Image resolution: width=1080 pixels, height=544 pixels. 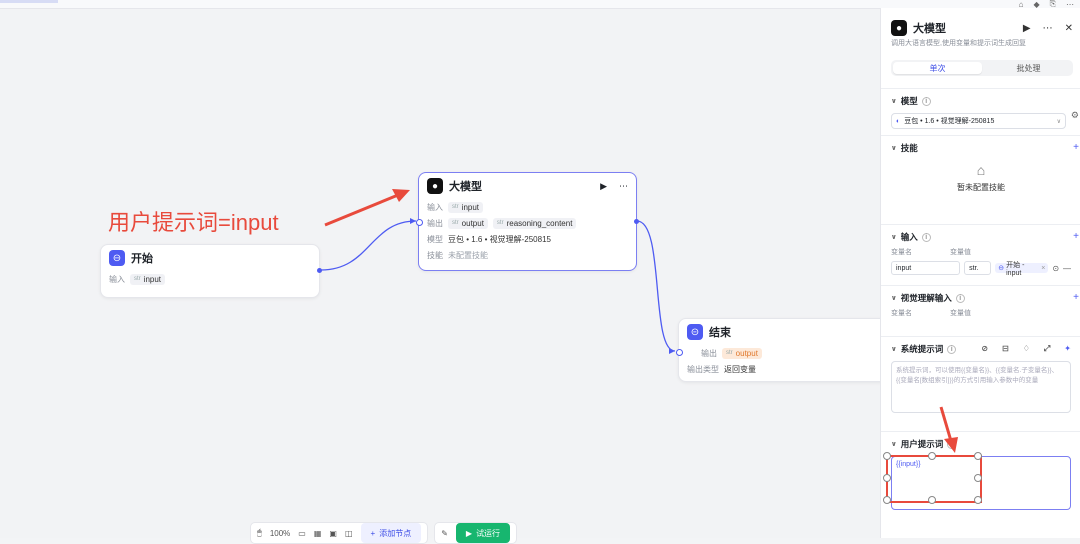 I want to click on node-title: 大模型, so click(x=465, y=187).